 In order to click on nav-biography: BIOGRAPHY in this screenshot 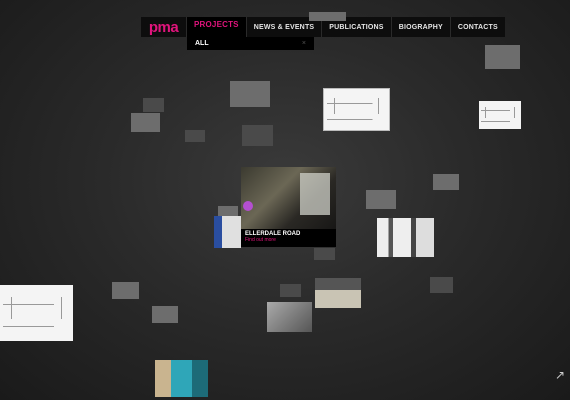, I will do `click(420, 27)`.